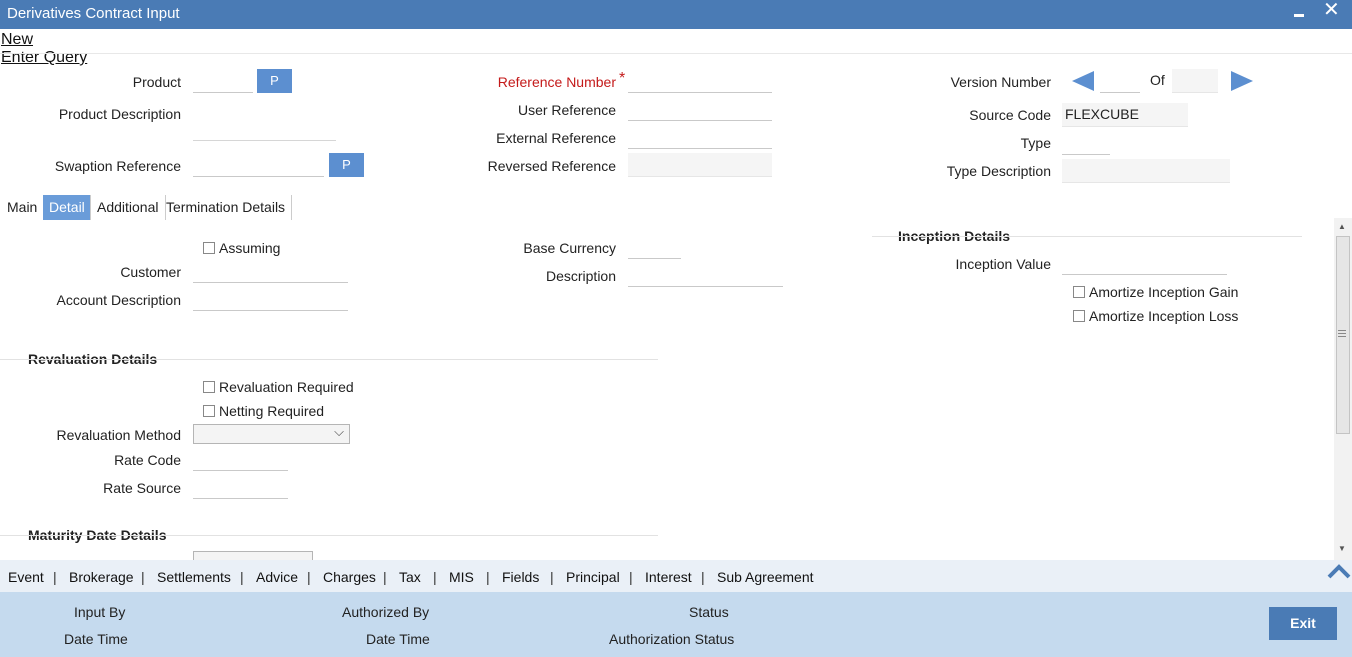 Image resolution: width=1352 pixels, height=657 pixels. What do you see at coordinates (569, 248) in the screenshot?
I see `base-currency-label: Base Currency` at bounding box center [569, 248].